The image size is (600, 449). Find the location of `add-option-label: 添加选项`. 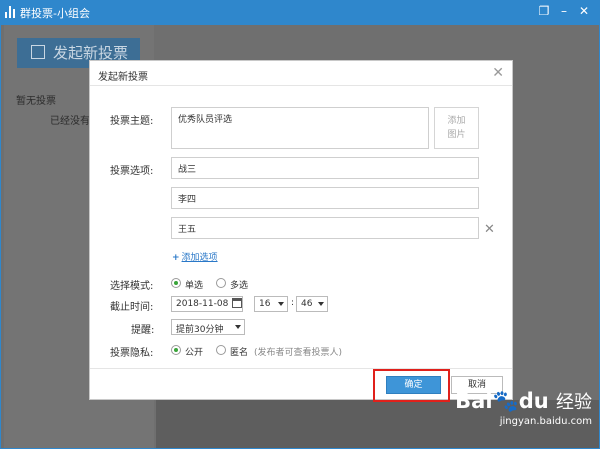

add-option-label: 添加选项 is located at coordinates (199, 258).